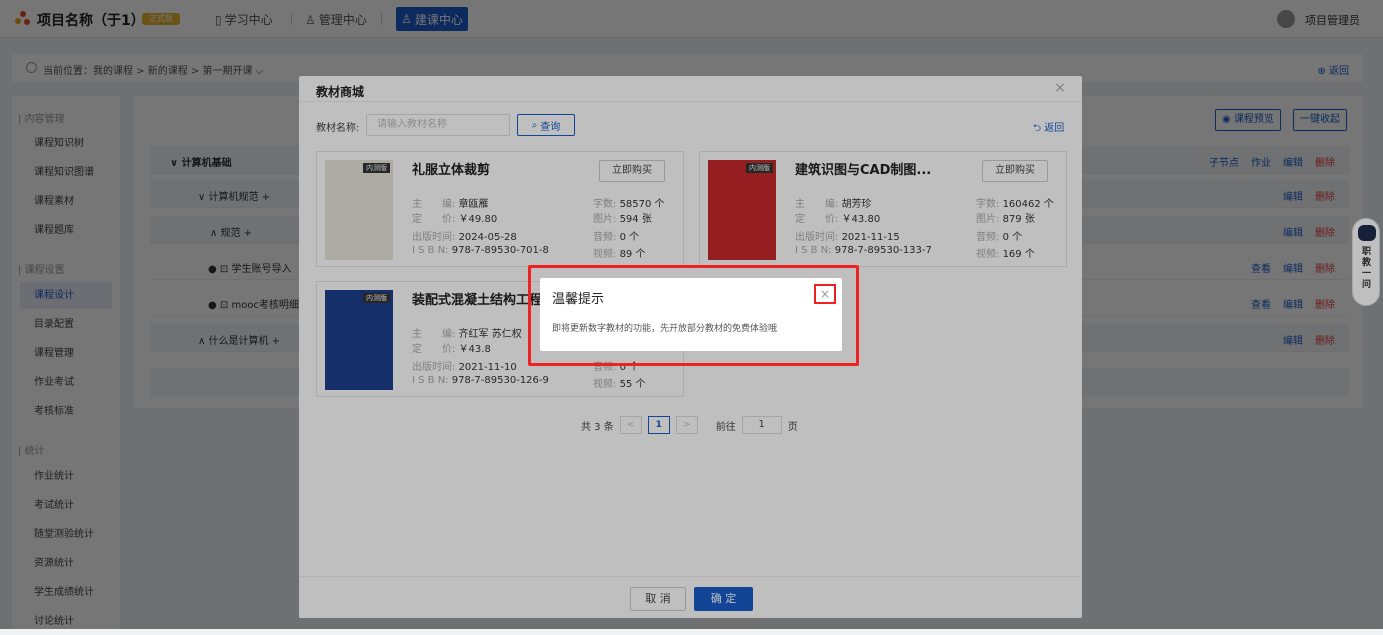  What do you see at coordinates (693, 315) in the screenshot?
I see `highlight-frame` at bounding box center [693, 315].